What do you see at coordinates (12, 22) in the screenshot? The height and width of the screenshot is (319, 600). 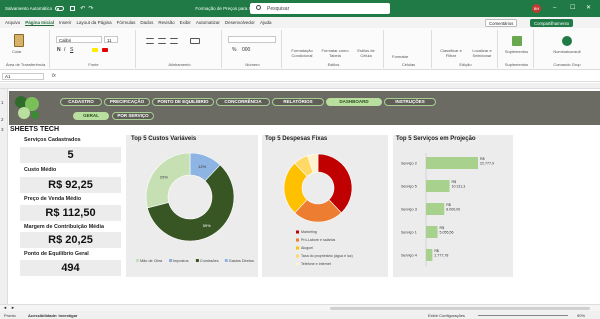 I see `menu-arquivo: Arquivo` at bounding box center [12, 22].